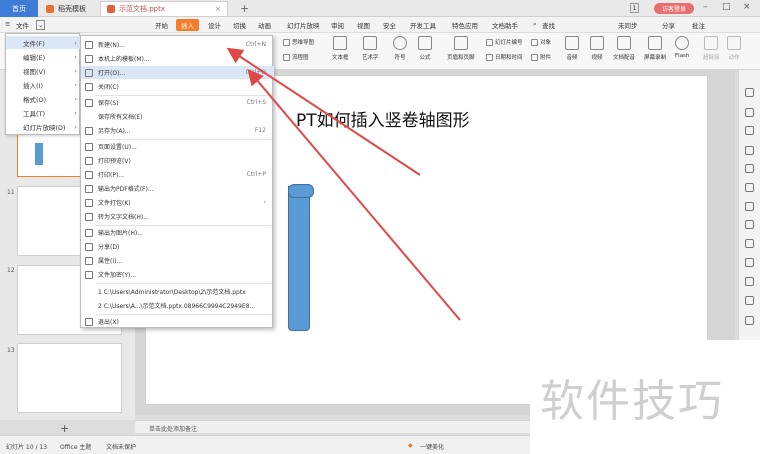 This screenshot has width=760, height=454. I want to click on theme-name: Office 主题, so click(75, 446).